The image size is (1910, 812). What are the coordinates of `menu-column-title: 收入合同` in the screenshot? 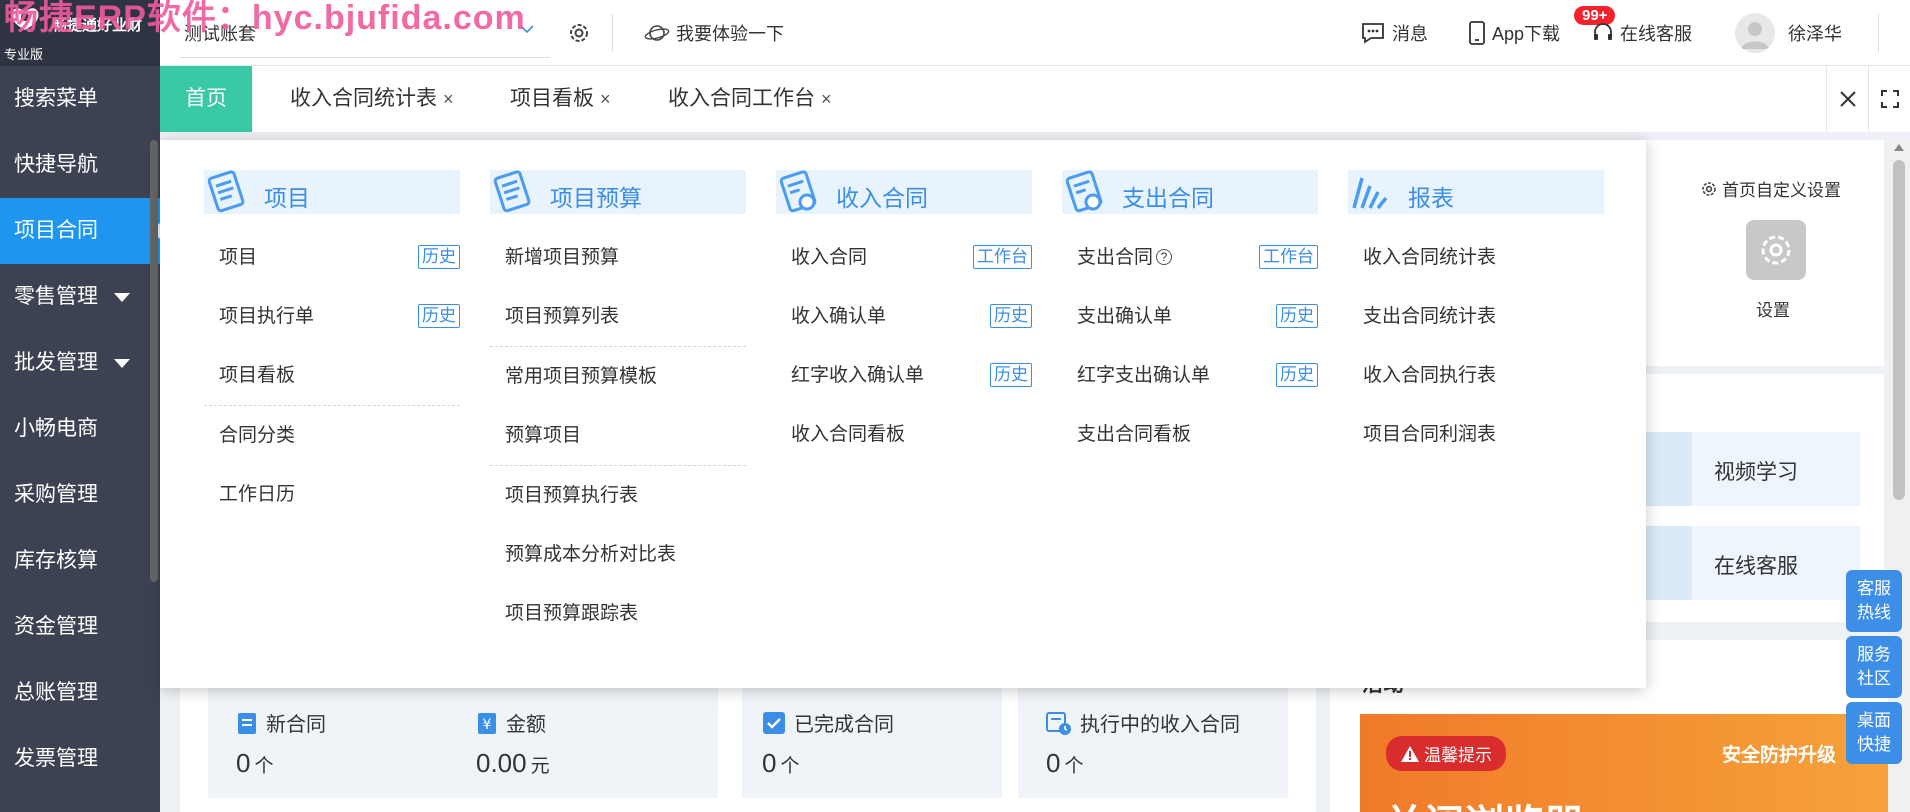 It's located at (882, 198).